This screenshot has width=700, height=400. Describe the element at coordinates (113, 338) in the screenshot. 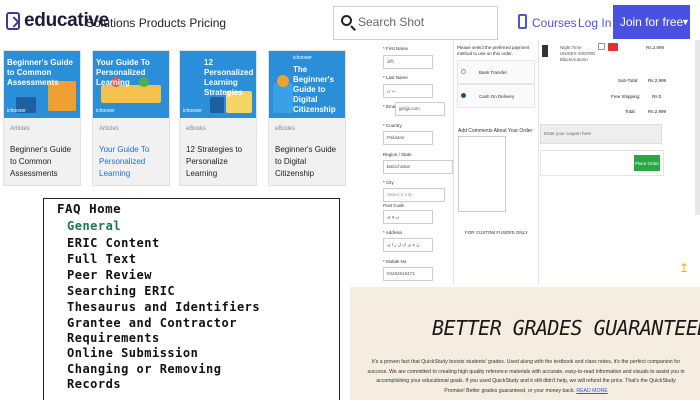

I see `faq-item-grantee-cont: Requirements` at that location.